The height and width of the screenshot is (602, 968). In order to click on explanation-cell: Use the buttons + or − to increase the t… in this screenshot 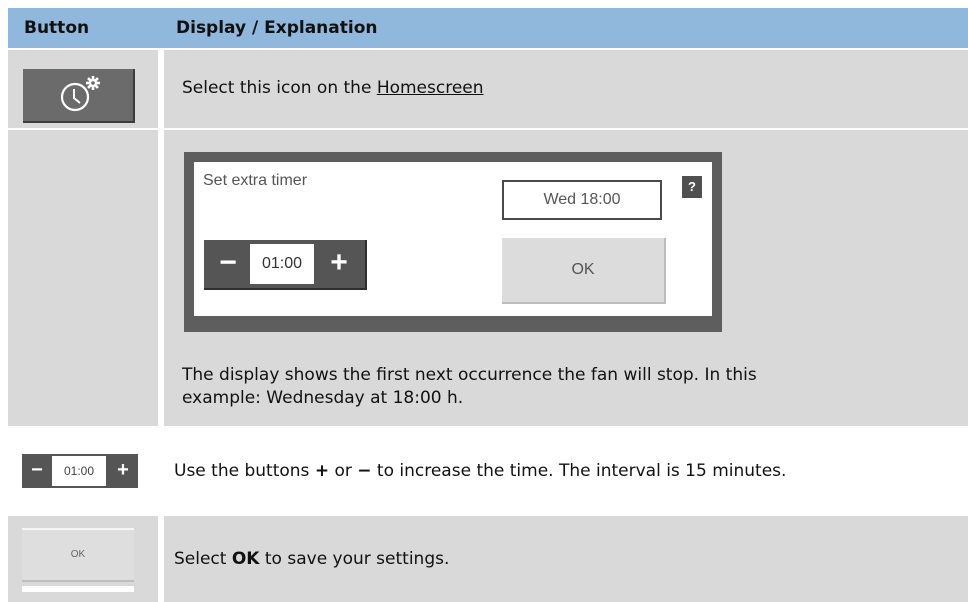, I will do `click(566, 471)`.